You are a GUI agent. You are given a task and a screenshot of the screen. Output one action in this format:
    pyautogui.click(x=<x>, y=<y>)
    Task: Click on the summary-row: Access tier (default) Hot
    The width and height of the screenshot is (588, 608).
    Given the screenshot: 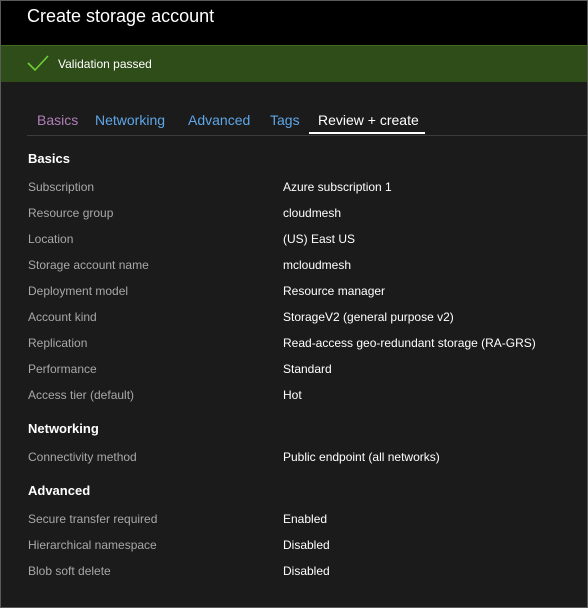 What is the action you would take?
    pyautogui.click(x=302, y=395)
    